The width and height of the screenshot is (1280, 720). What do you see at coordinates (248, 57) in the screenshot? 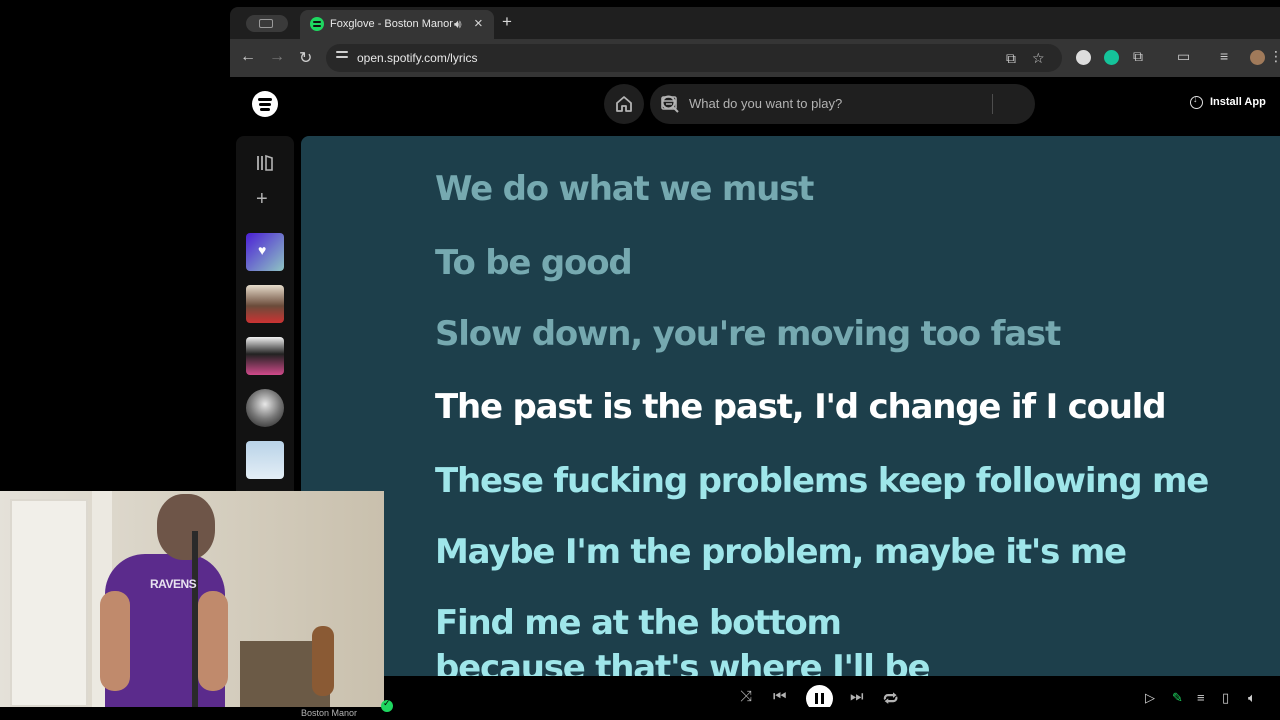
I see `back-icon: ←` at bounding box center [248, 57].